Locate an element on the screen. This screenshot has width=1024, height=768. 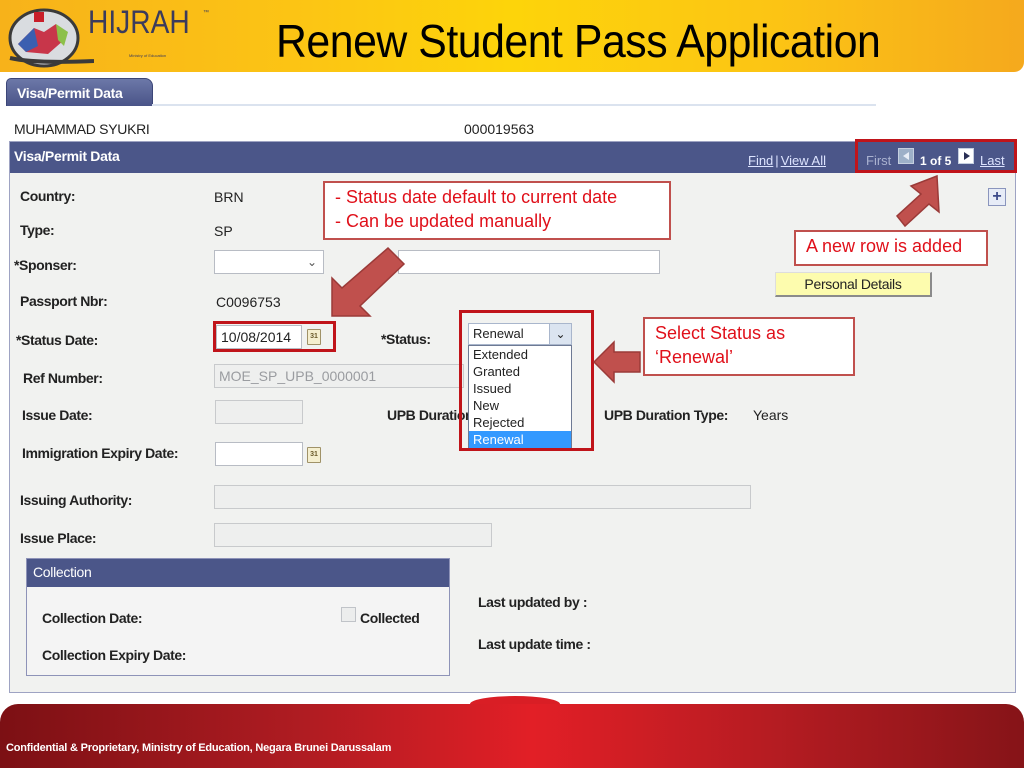
upb-duration-label: UPB Duration: is located at coordinates (428, 415).